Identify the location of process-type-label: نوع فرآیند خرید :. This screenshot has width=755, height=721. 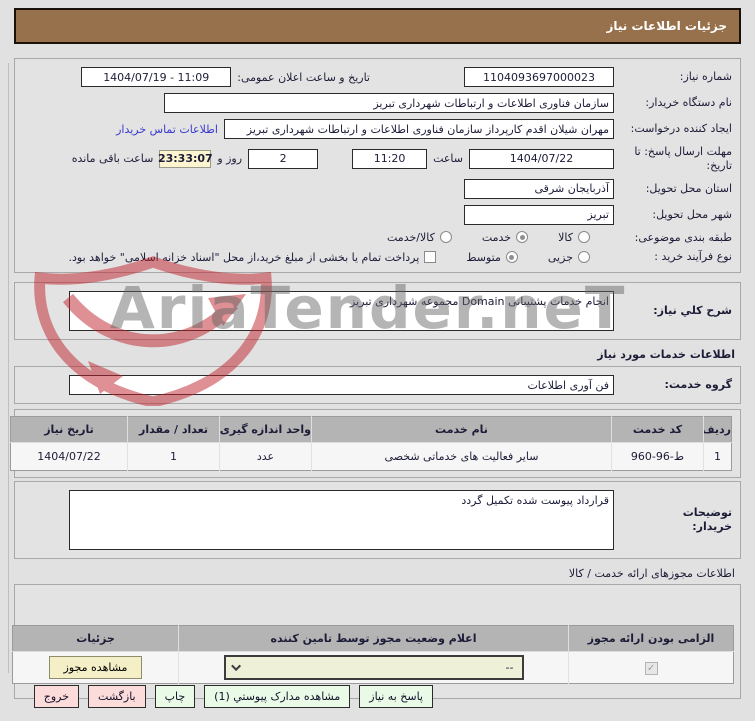
(693, 257).